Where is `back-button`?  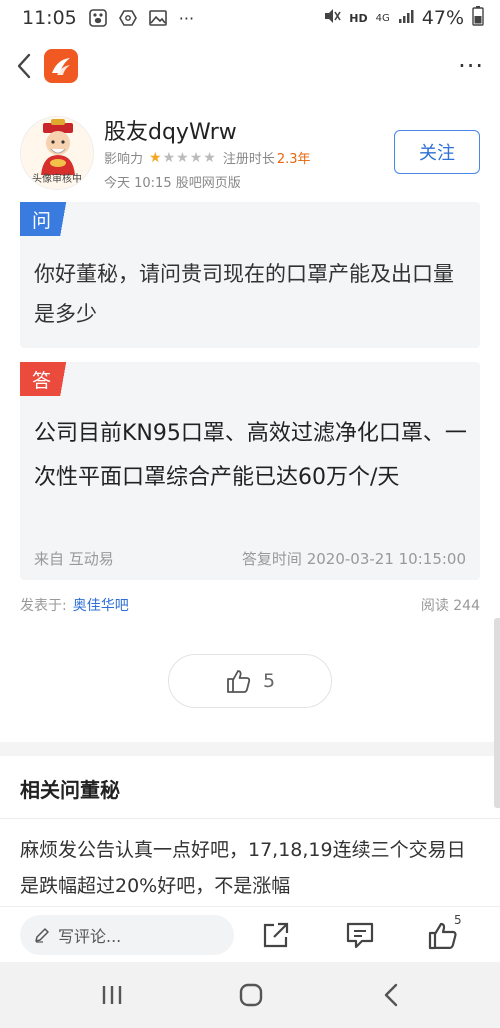 back-button is located at coordinates (24, 66).